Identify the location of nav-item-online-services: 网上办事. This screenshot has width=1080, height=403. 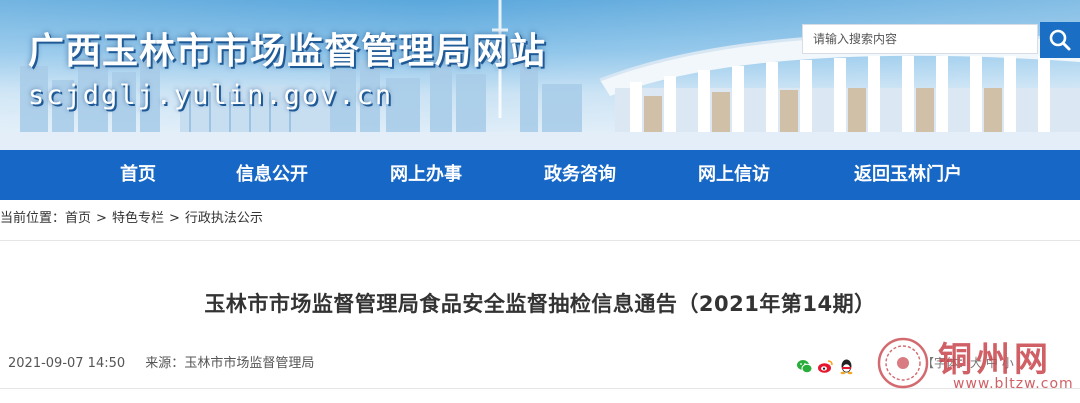
(426, 175).